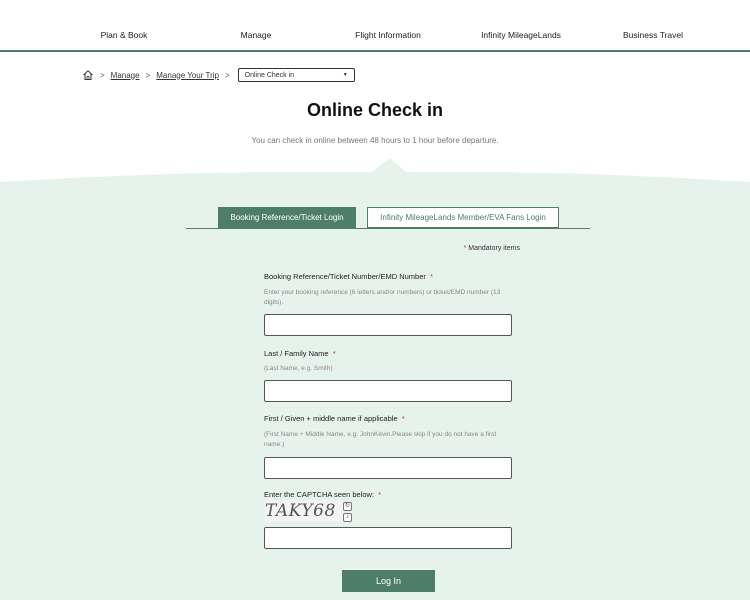 The height and width of the screenshot is (600, 750). What do you see at coordinates (491, 248) in the screenshot?
I see `mandatory-note: * Mandatory items` at bounding box center [491, 248].